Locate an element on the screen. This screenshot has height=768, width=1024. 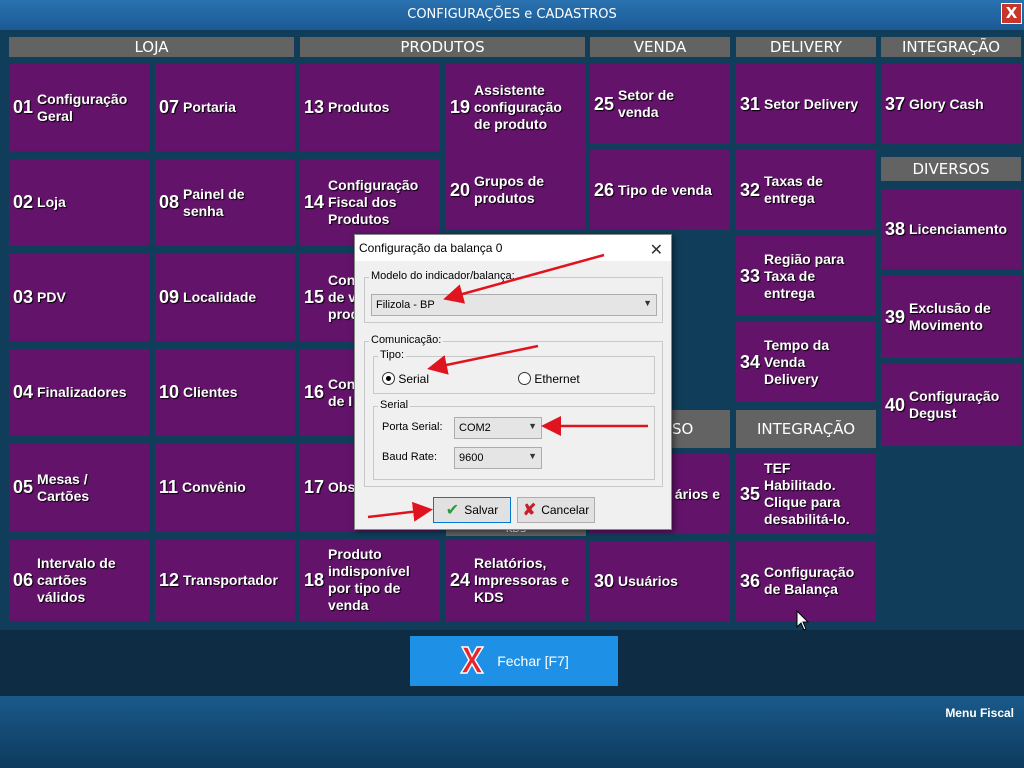
arrow-salvar is located at coordinates (400, 511).